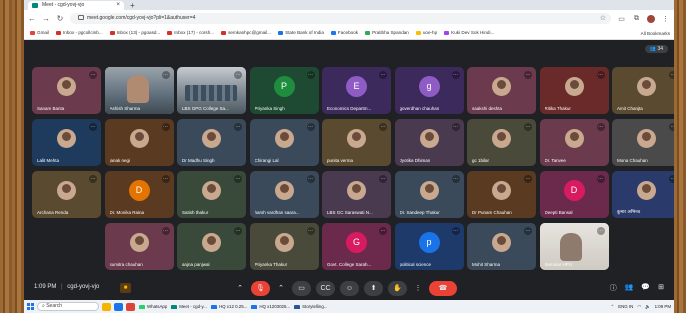 The image size is (686, 313). What do you see at coordinates (647, 307) in the screenshot?
I see `volume-icon: 🔈` at bounding box center [647, 307].